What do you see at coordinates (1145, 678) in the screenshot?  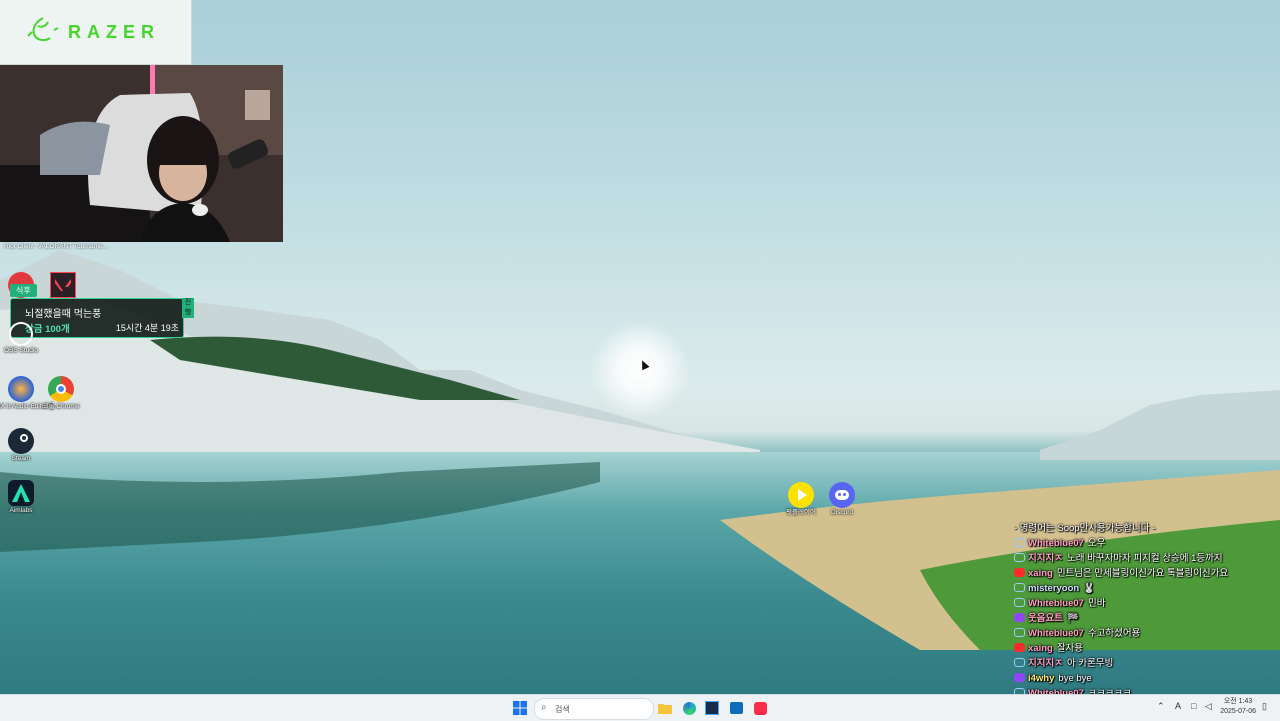 I see `chat-message: i4why bye bye` at bounding box center [1145, 678].